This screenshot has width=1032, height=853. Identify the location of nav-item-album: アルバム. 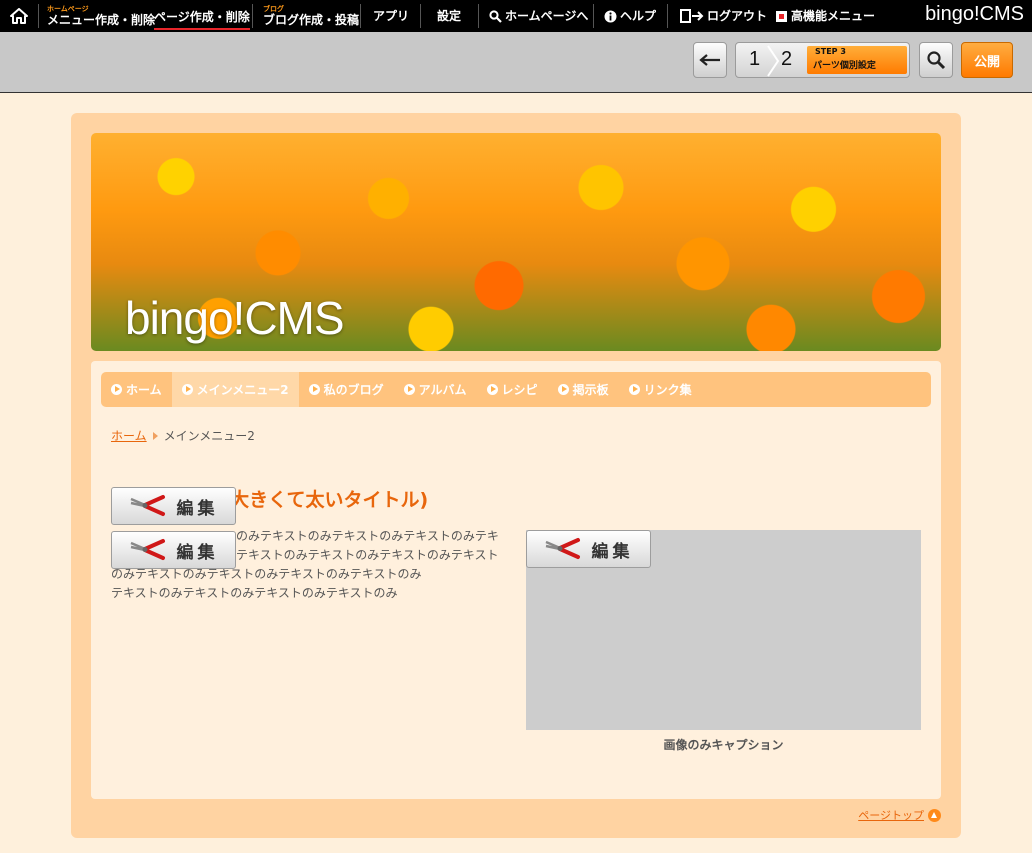
(435, 389).